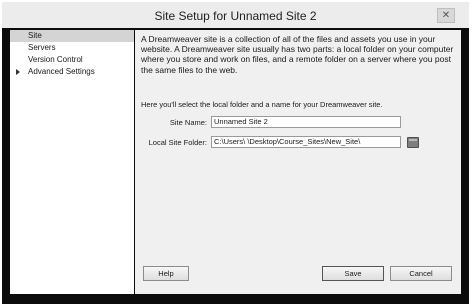 This screenshot has width=473, height=308. What do you see at coordinates (42, 47) in the screenshot?
I see `sidebar-item-label: Servers` at bounding box center [42, 47].